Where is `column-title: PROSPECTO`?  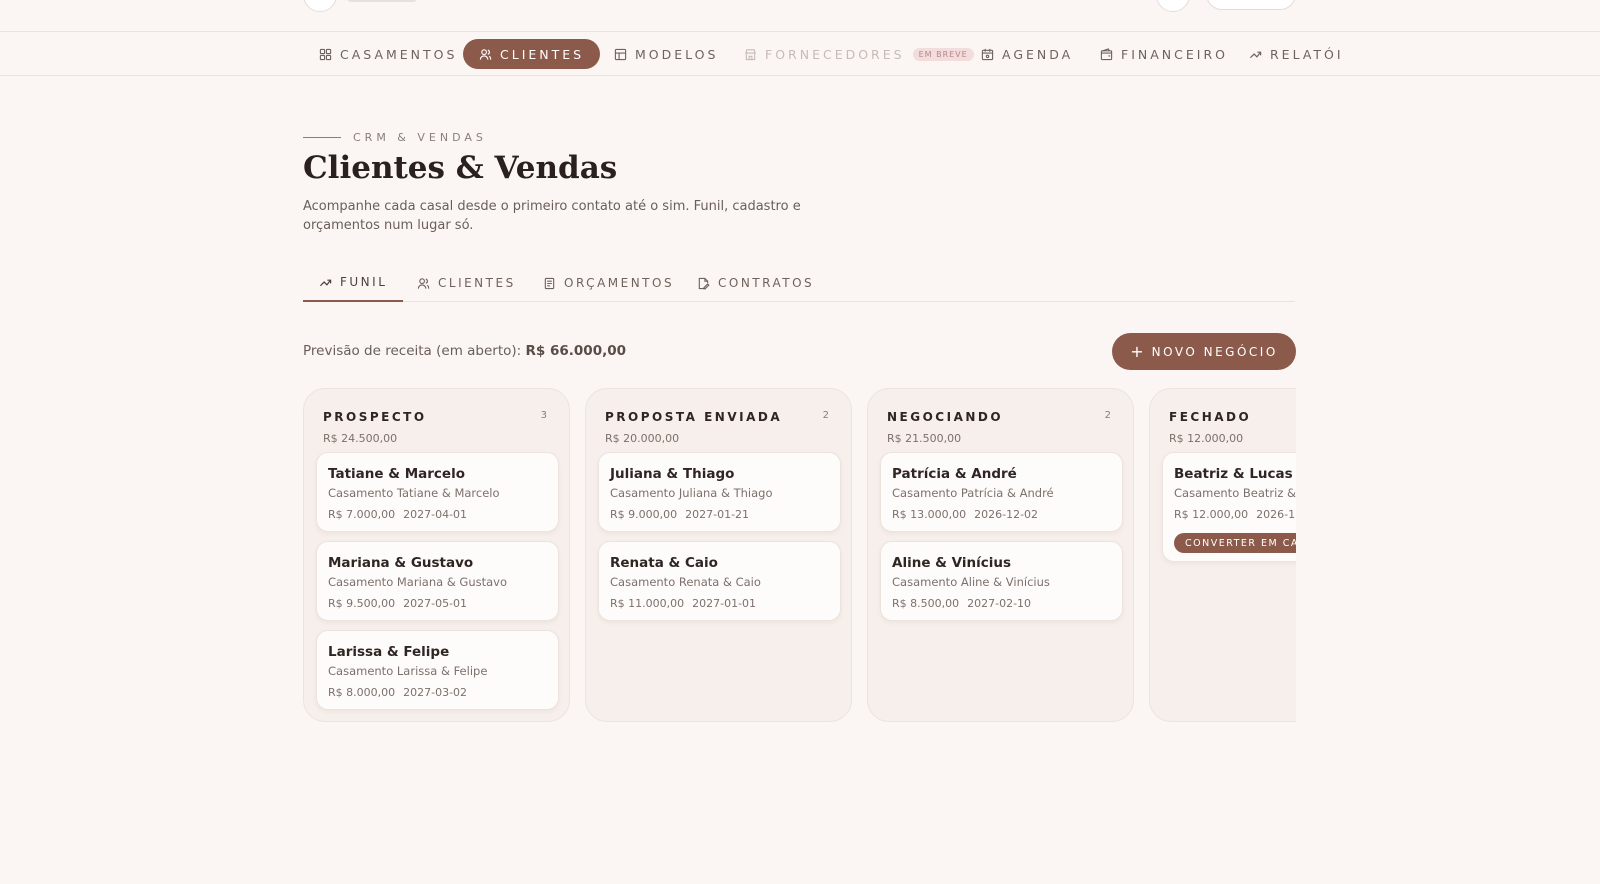
column-title: PROSPECTO is located at coordinates (375, 417).